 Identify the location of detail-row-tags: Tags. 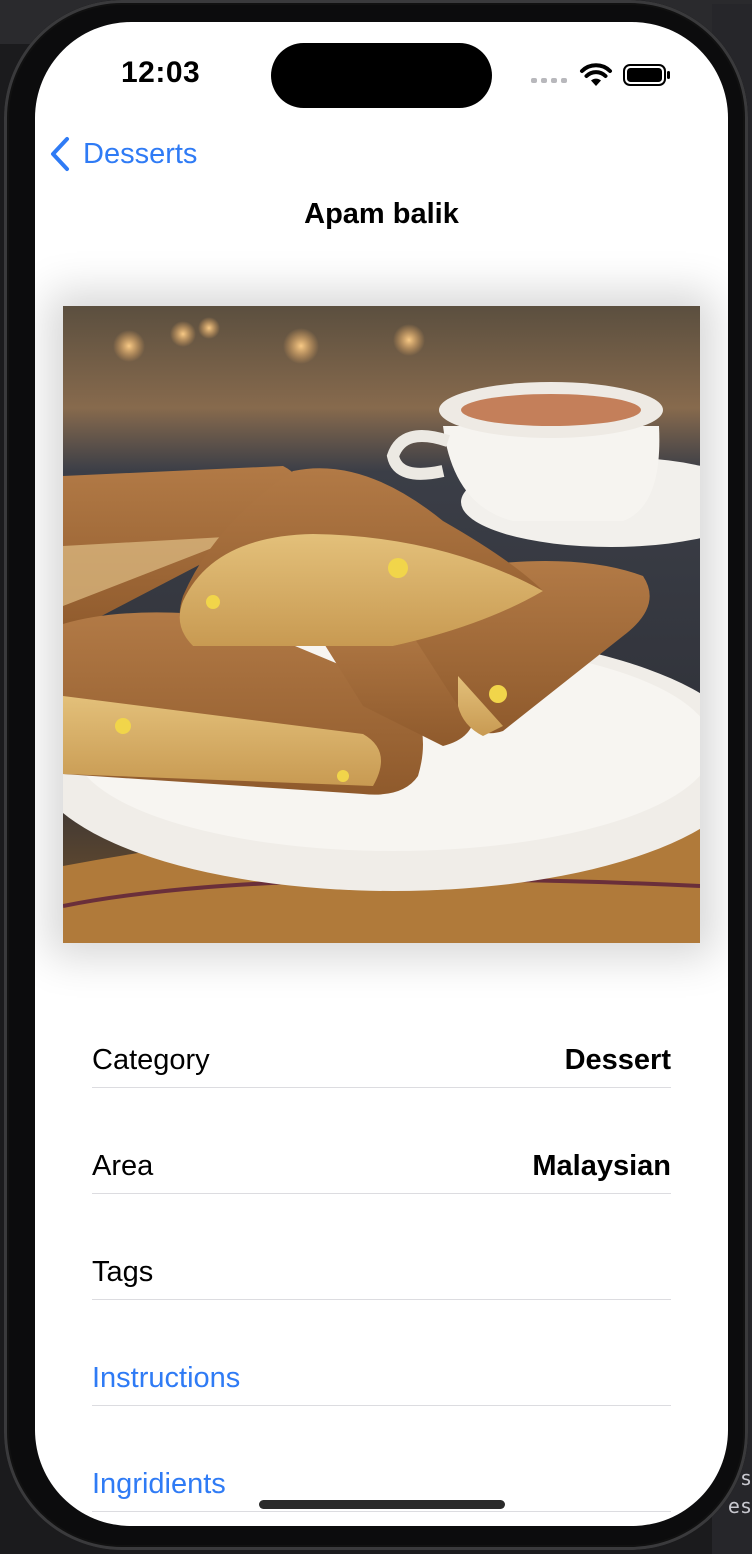
(381, 1247).